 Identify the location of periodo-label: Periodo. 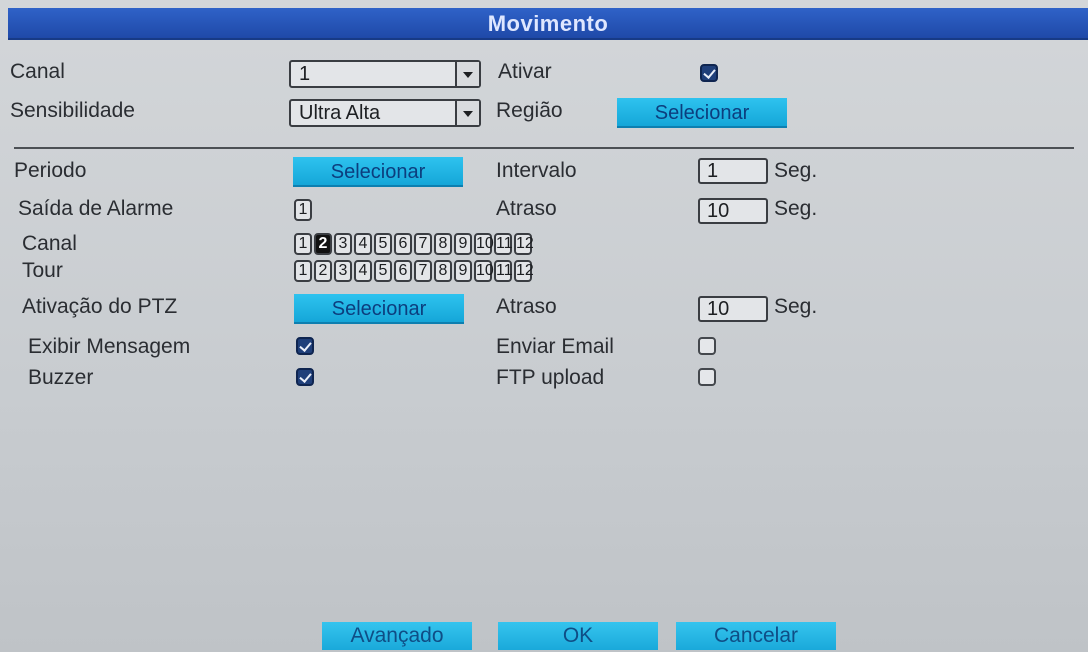
(50, 170).